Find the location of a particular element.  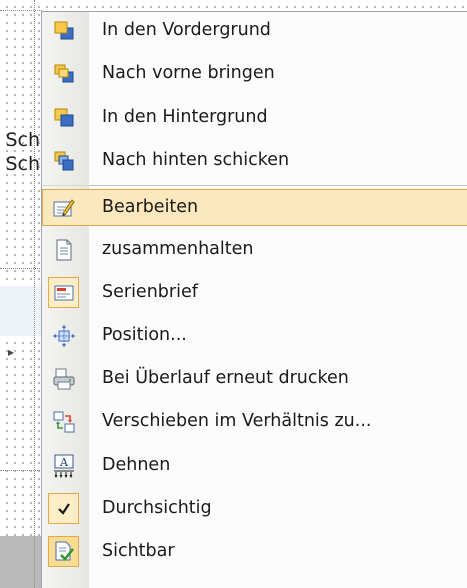

send-backward-icon is located at coordinates (64, 161).